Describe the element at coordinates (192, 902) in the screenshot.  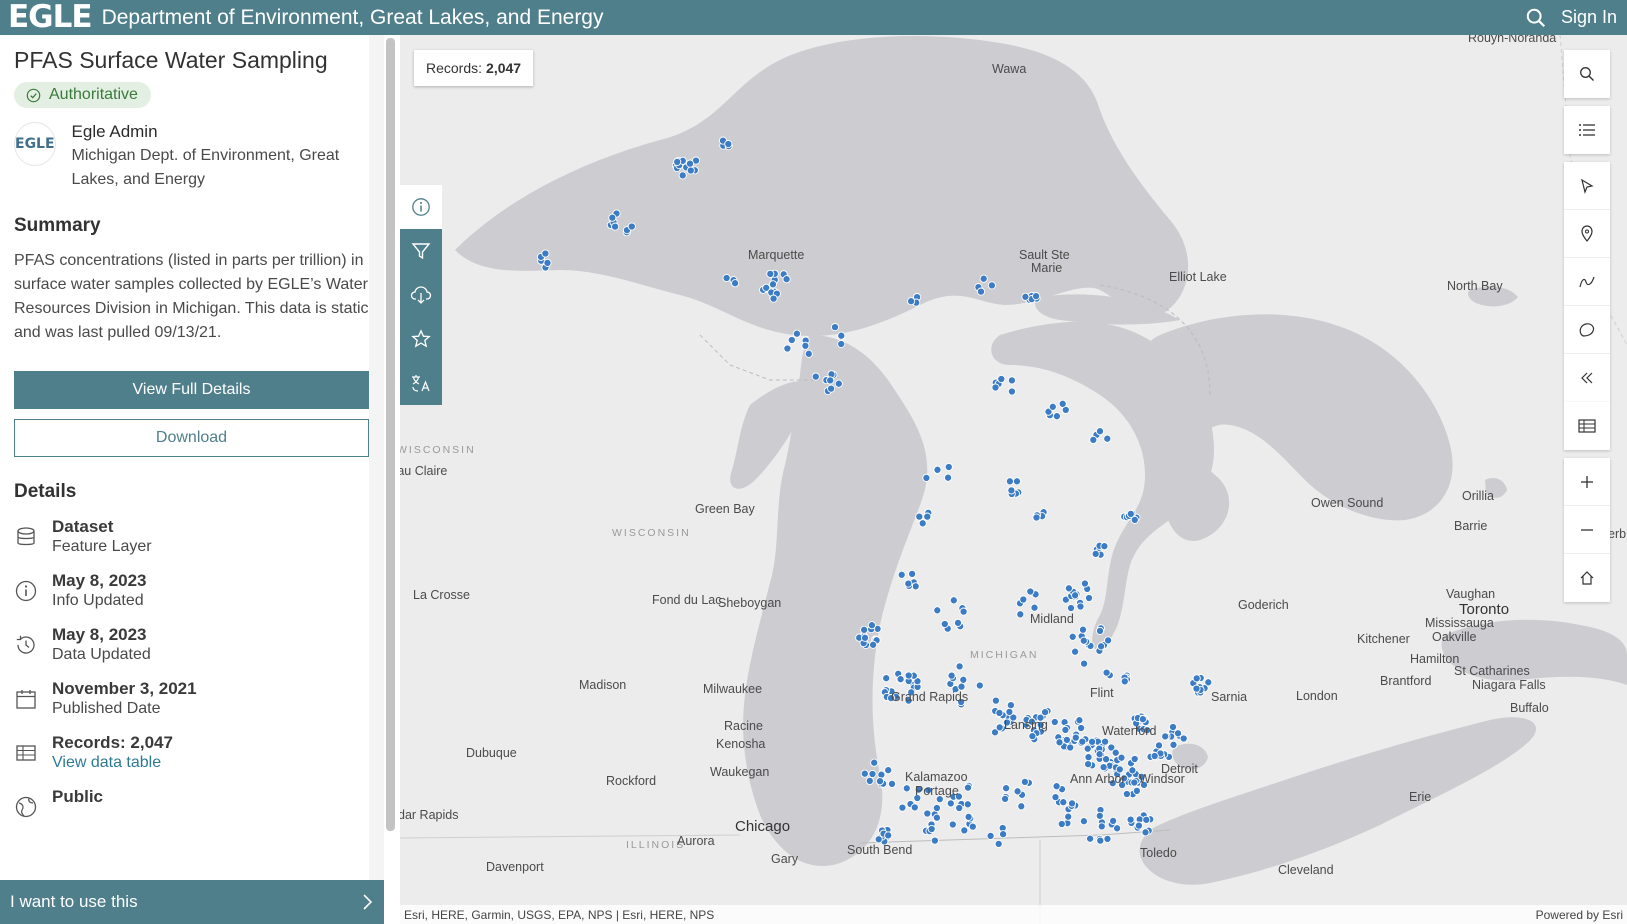
I see `i-want-to-use-this-bar: I want to use this` at that location.